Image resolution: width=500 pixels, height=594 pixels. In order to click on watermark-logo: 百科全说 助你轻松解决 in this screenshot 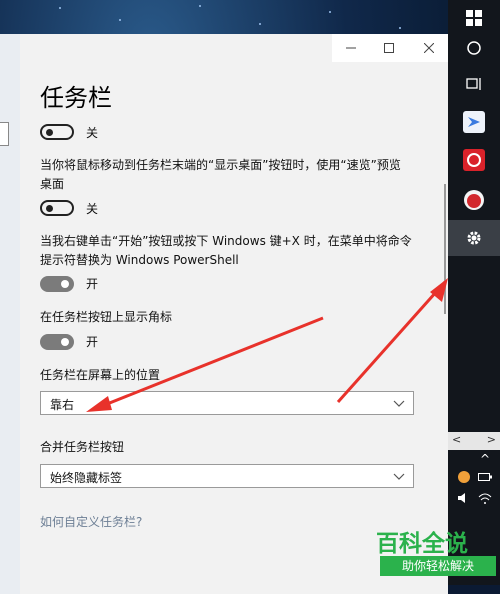, I will do `click(435, 553)`.